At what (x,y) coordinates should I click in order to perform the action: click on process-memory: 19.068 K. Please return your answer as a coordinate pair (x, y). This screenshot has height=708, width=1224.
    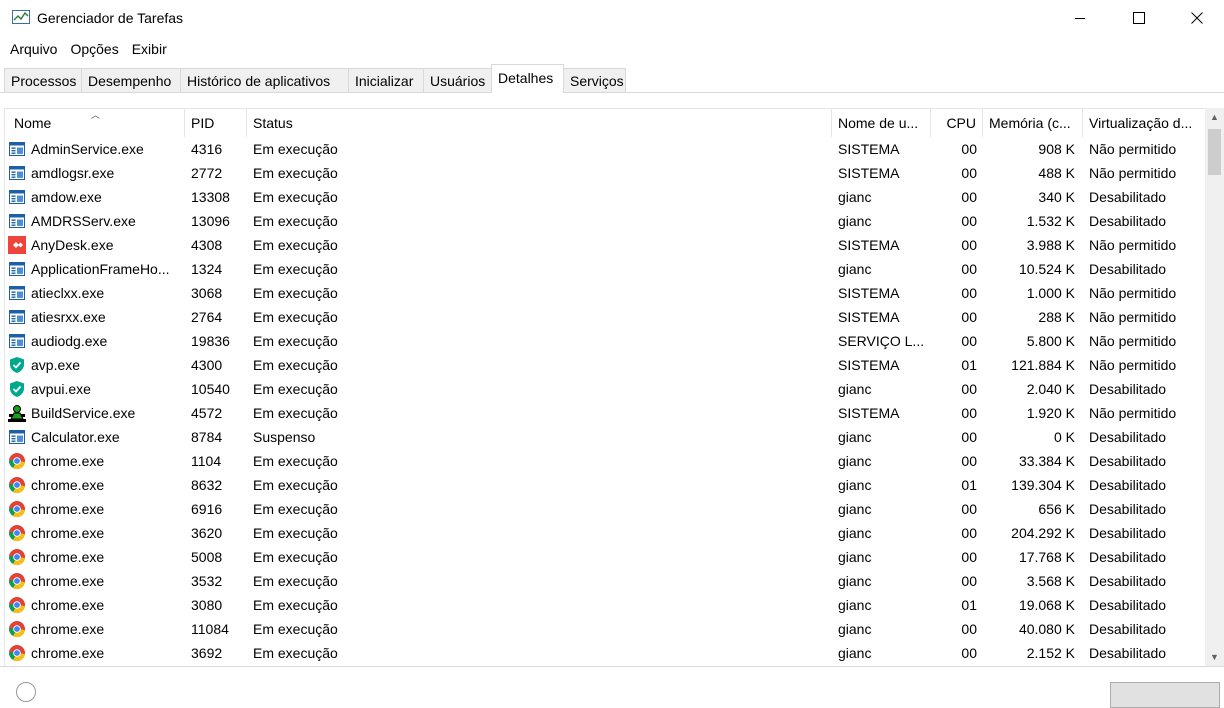
    Looking at the image, I should click on (1046, 605).